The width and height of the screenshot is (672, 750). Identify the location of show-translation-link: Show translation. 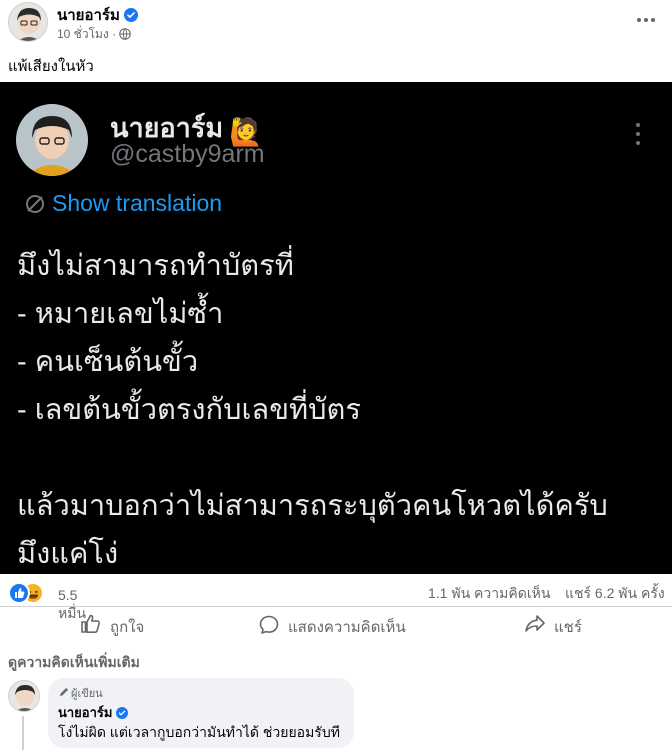
(123, 203).